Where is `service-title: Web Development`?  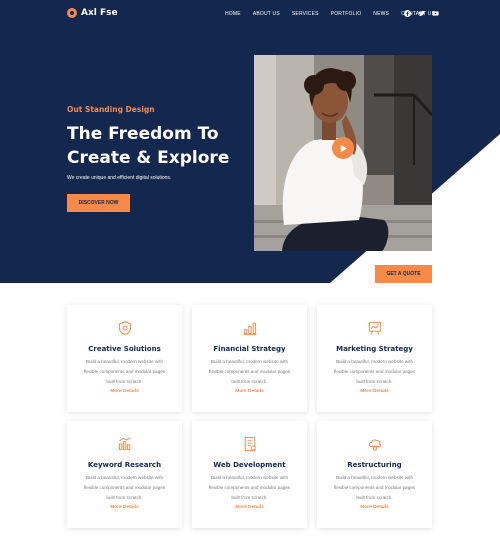
service-title: Web Development is located at coordinates (249, 465).